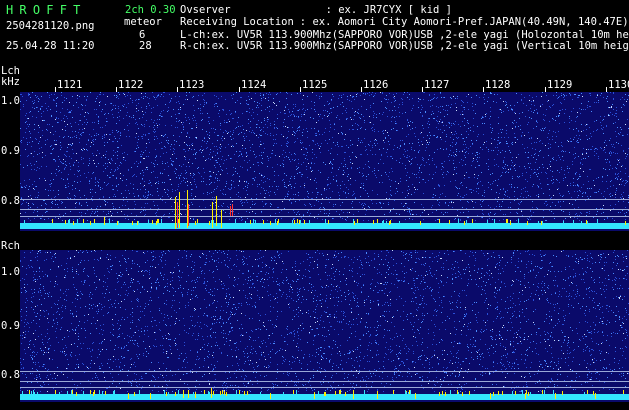  Describe the element at coordinates (389, 10) in the screenshot. I see `observer-value: : ex. JR7CYX [ kid ]` at that location.